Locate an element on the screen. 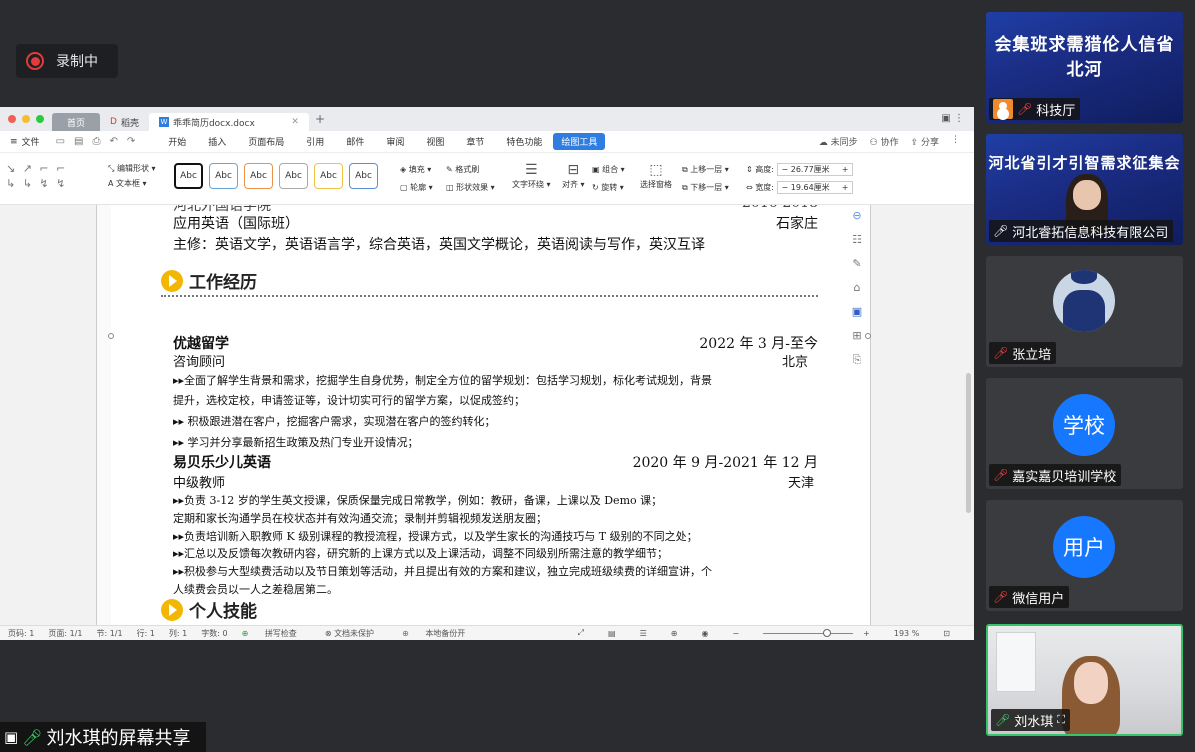 The width and height of the screenshot is (1195, 752). pen-icon: ✎ is located at coordinates (856, 263).